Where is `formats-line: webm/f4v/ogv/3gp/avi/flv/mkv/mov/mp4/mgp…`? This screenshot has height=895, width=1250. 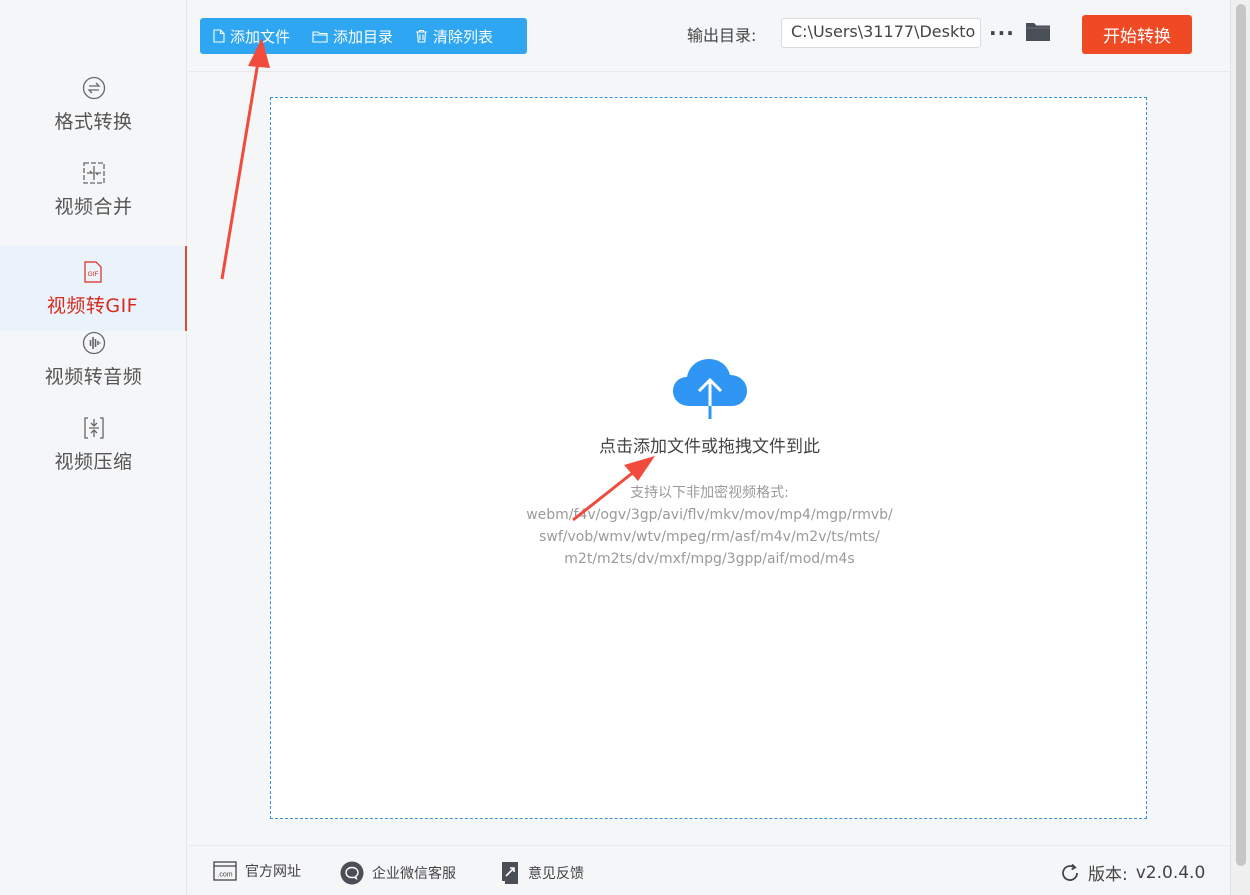
formats-line: webm/f4v/ogv/3gp/avi/flv/mkv/mov/mp4/mgp… is located at coordinates (709, 515).